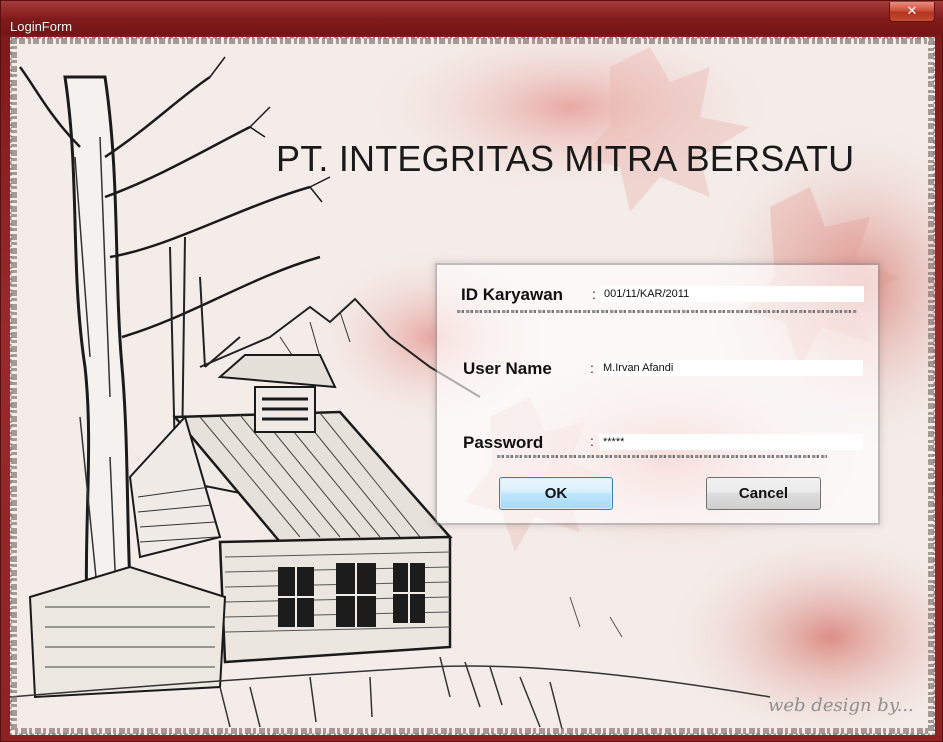  What do you see at coordinates (763, 493) in the screenshot?
I see `cancel-button: Cancel` at bounding box center [763, 493].